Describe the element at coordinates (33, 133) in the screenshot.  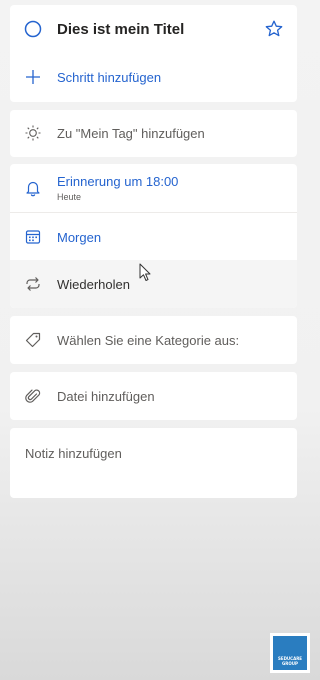
I see `sun-icon` at that location.